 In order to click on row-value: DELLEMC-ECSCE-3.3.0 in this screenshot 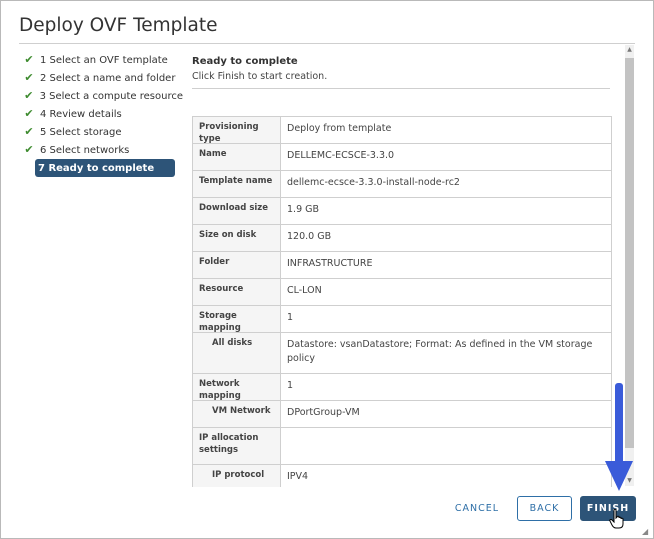, I will do `click(341, 155)`.